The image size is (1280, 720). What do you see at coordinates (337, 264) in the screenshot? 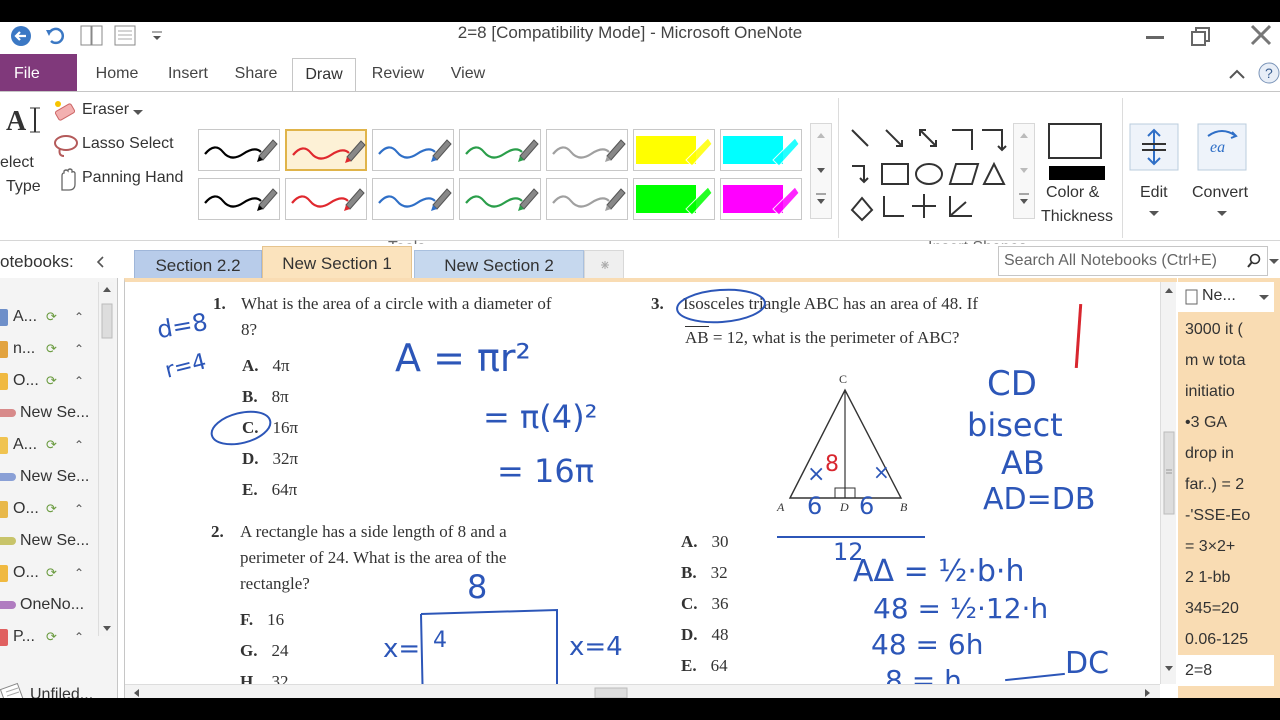
I see `section-tab-new-section-1: New Section 1` at bounding box center [337, 264].